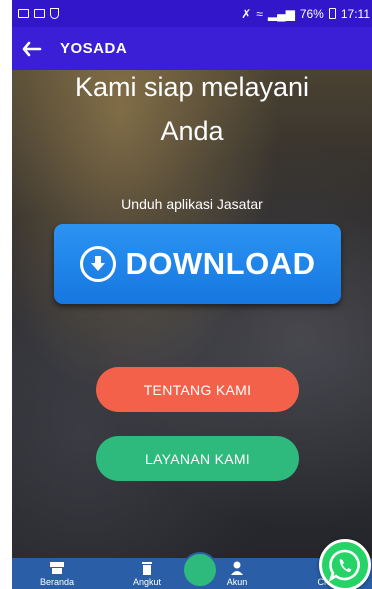 This screenshot has width=372, height=589. Describe the element at coordinates (23, 13) in the screenshot. I see `image-notification-icon` at that location.